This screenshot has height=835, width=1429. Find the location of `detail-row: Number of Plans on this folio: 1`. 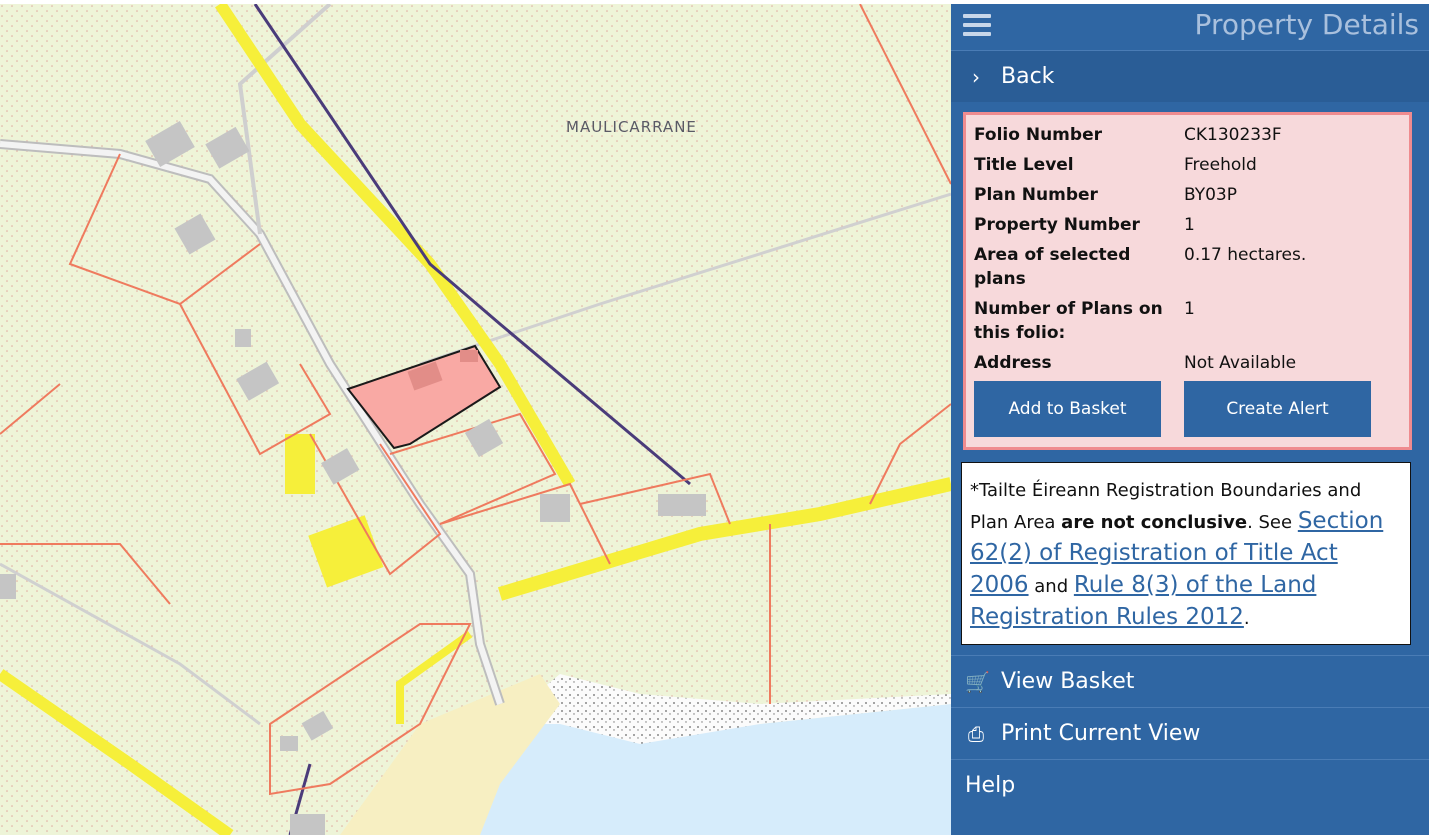

detail-row: Number of Plans on this folio: 1 is located at coordinates (1186, 321).